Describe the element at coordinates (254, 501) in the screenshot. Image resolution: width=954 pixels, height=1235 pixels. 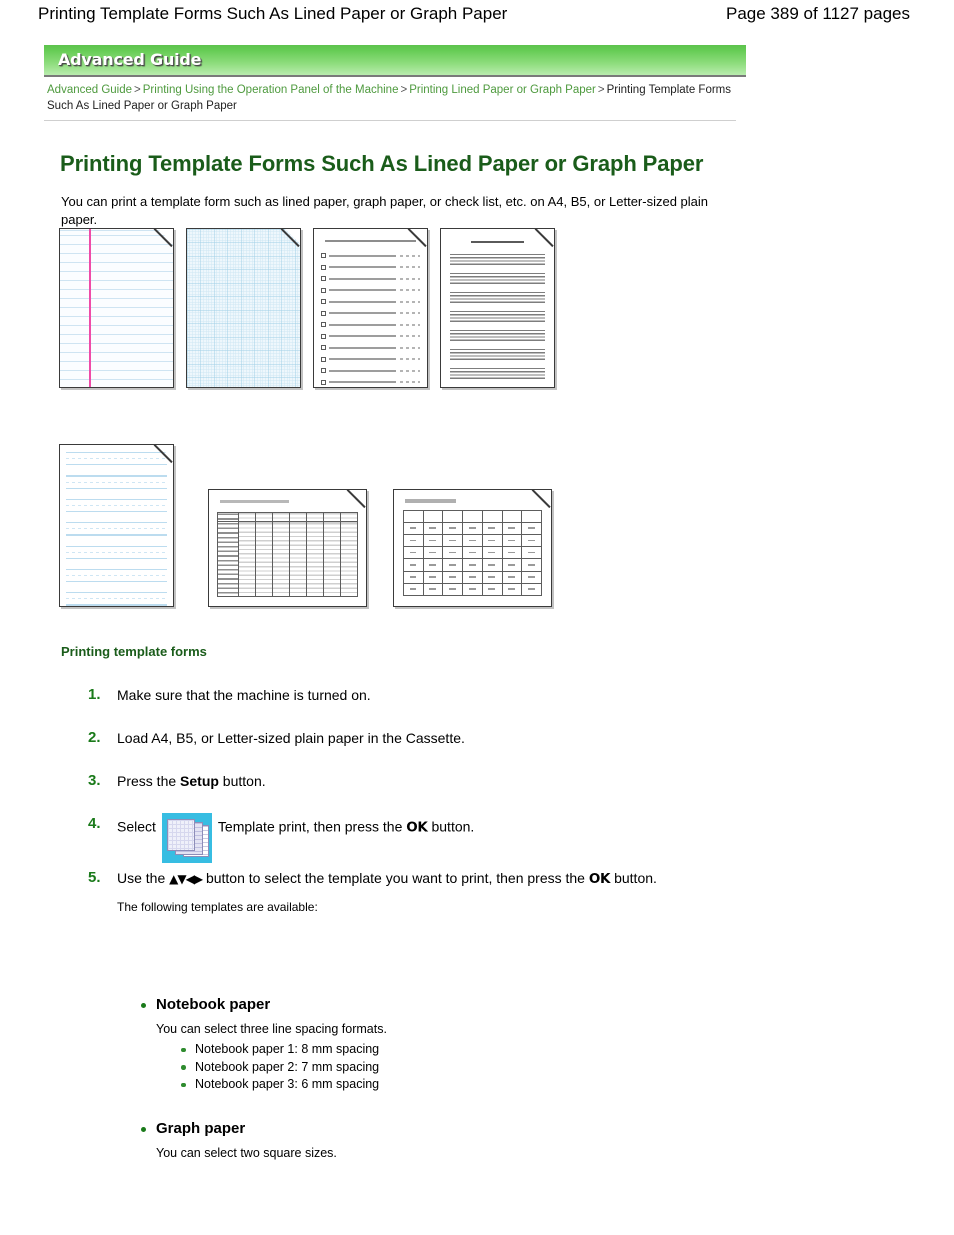
I see `schedule-title-rule` at that location.